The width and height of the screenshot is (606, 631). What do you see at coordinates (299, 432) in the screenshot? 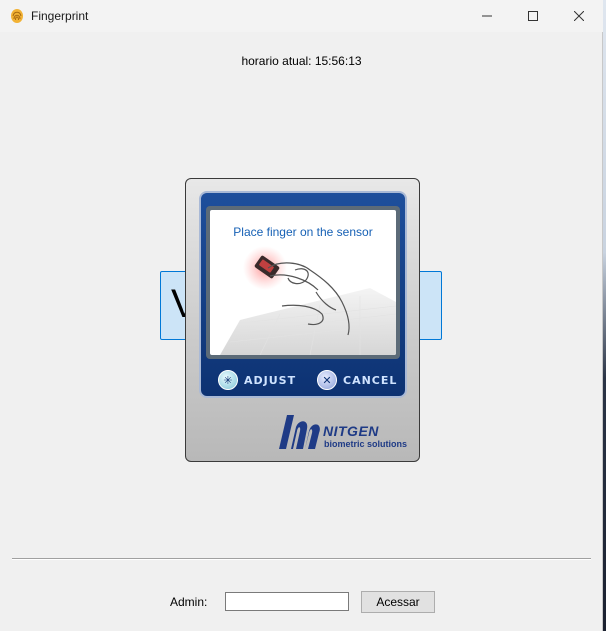
I see `nitgen-logo-icon` at bounding box center [299, 432].